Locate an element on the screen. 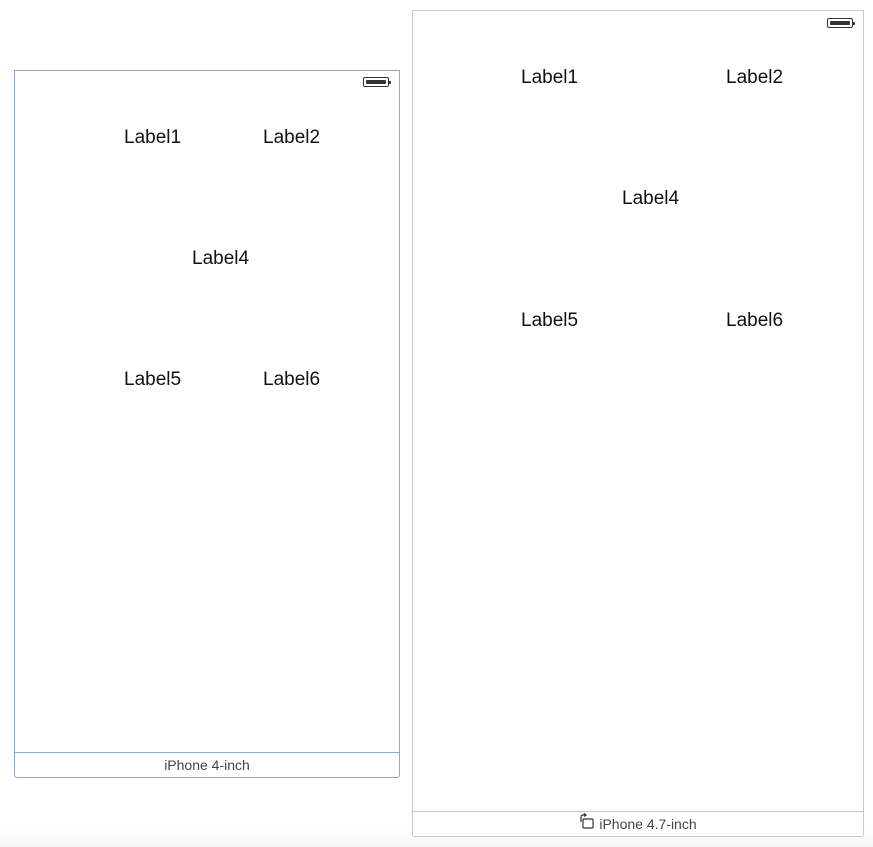  device-name-label: iPhone 4-inch is located at coordinates (207, 765).